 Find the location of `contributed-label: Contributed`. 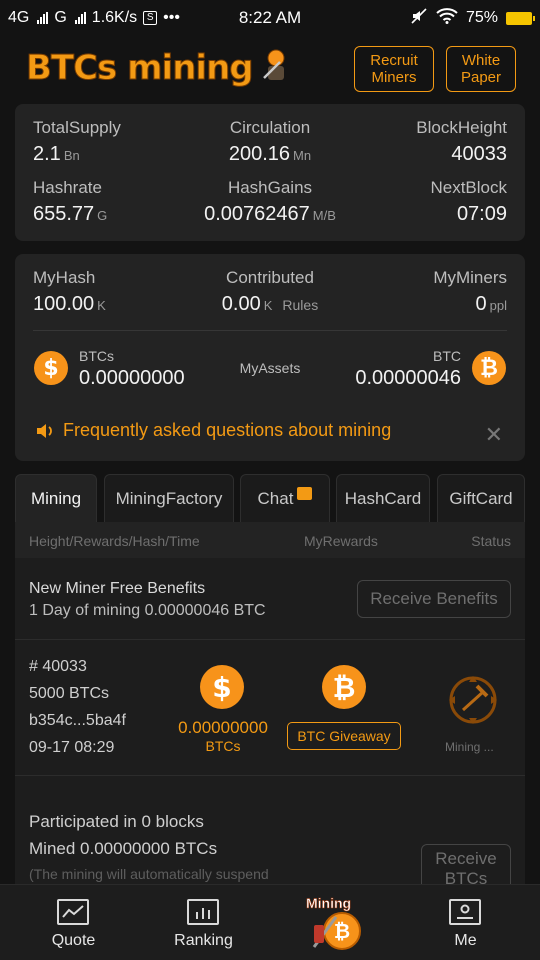

contributed-label: Contributed is located at coordinates (270, 277).